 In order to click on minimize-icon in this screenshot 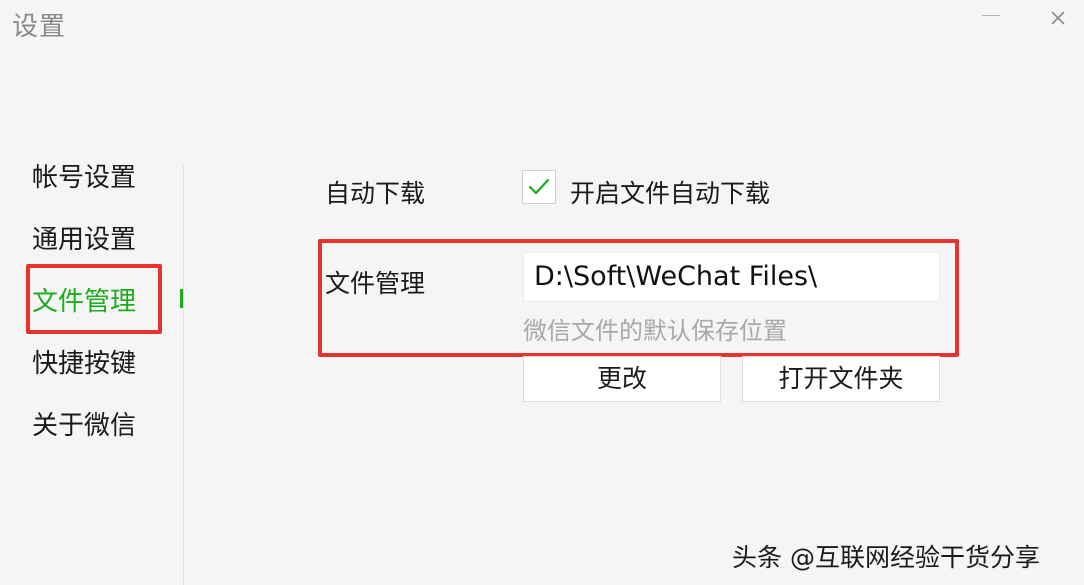, I will do `click(991, 15)`.